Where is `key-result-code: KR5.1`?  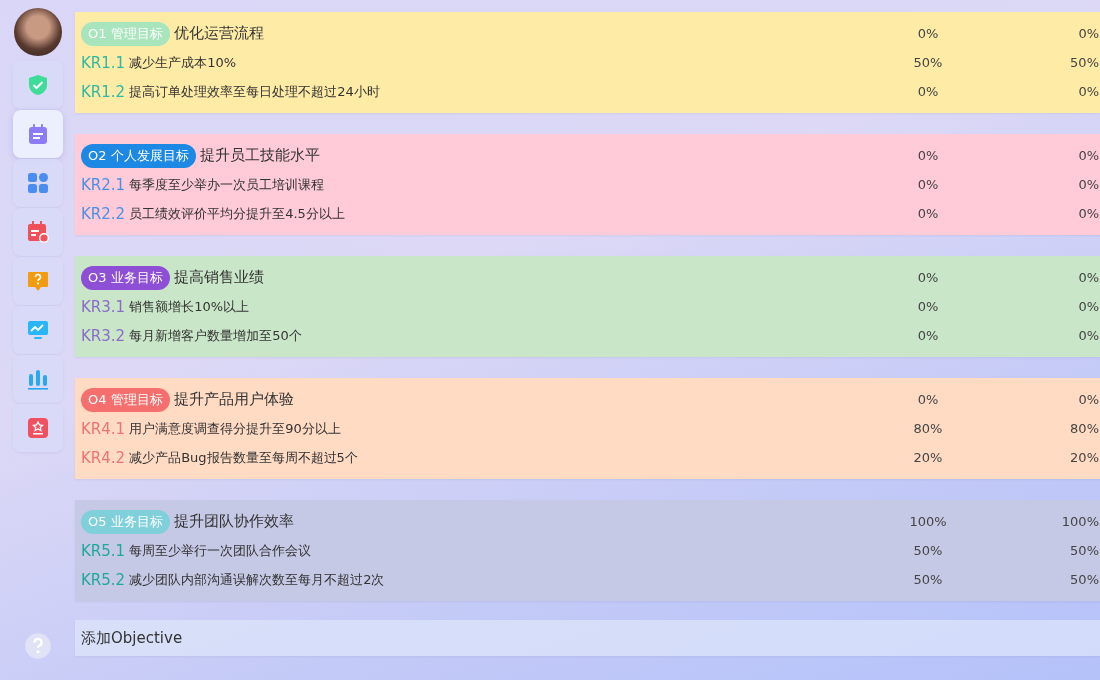
key-result-code: KR5.1 is located at coordinates (103, 550).